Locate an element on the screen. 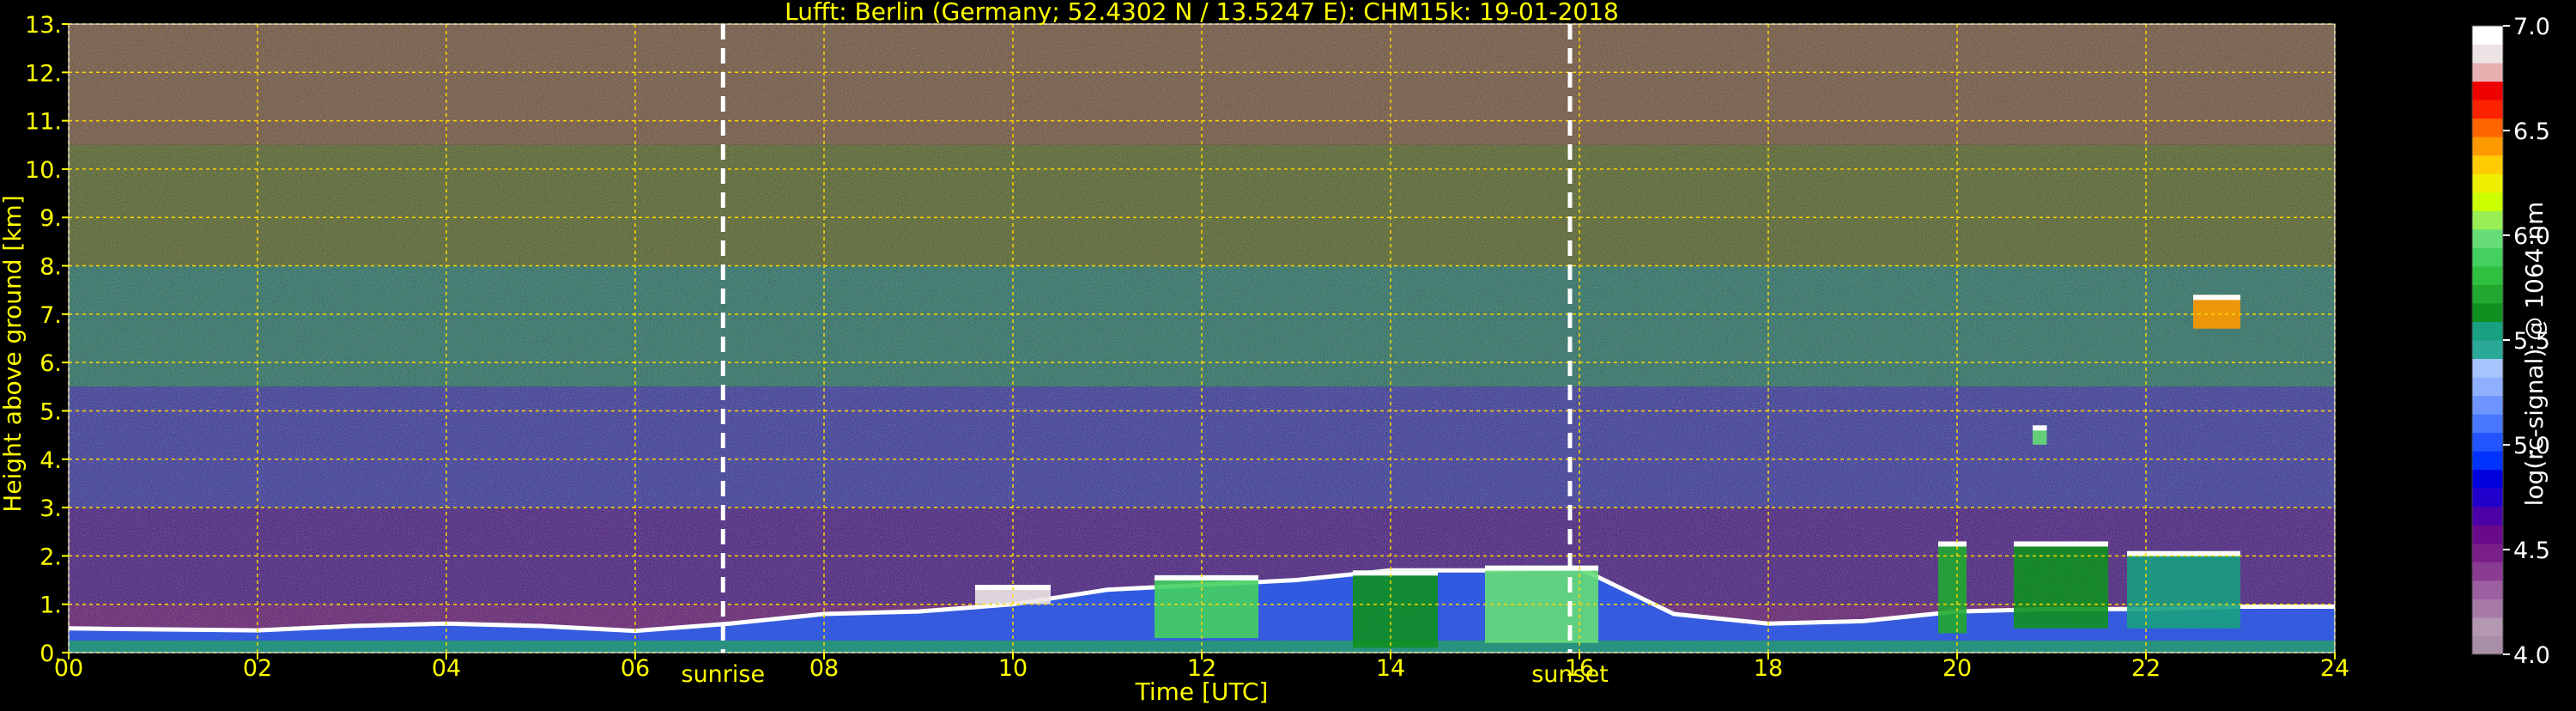 The height and width of the screenshot is (711, 2576). y-tick-label: 3. is located at coordinates (50, 509).